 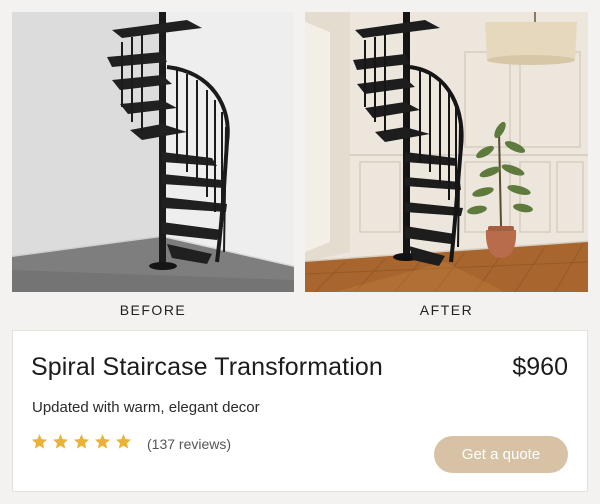 What do you see at coordinates (153, 310) in the screenshot?
I see `before-caption: BEFORE` at bounding box center [153, 310].